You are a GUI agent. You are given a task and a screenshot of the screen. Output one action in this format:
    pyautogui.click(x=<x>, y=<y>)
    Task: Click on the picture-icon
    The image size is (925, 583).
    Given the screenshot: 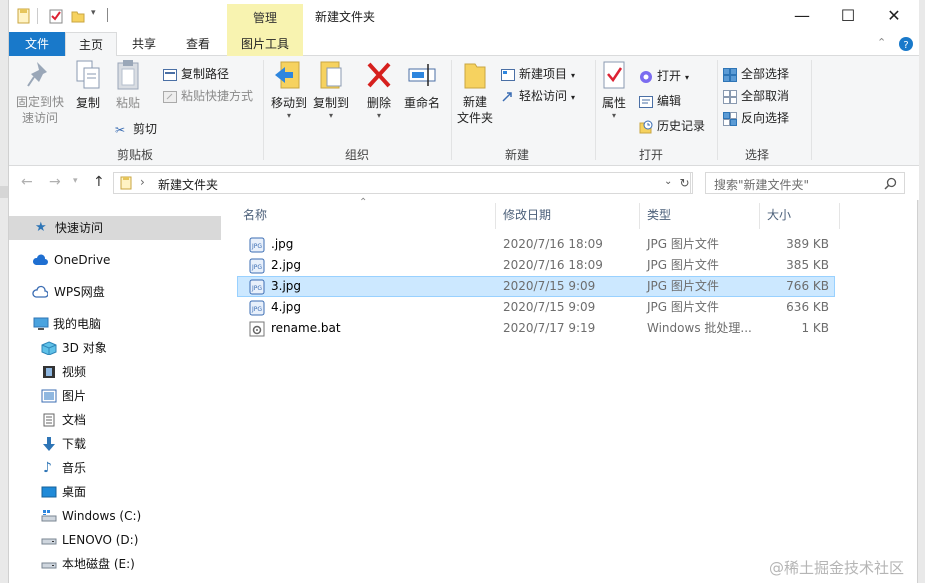 What is the action you would take?
    pyautogui.click(x=49, y=396)
    